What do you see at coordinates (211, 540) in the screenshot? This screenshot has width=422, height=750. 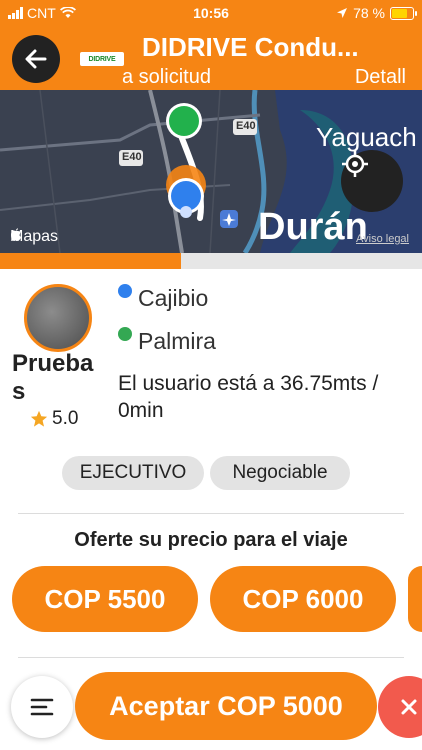 I see `offer-title: Oferte su precio para el viaje` at bounding box center [211, 540].